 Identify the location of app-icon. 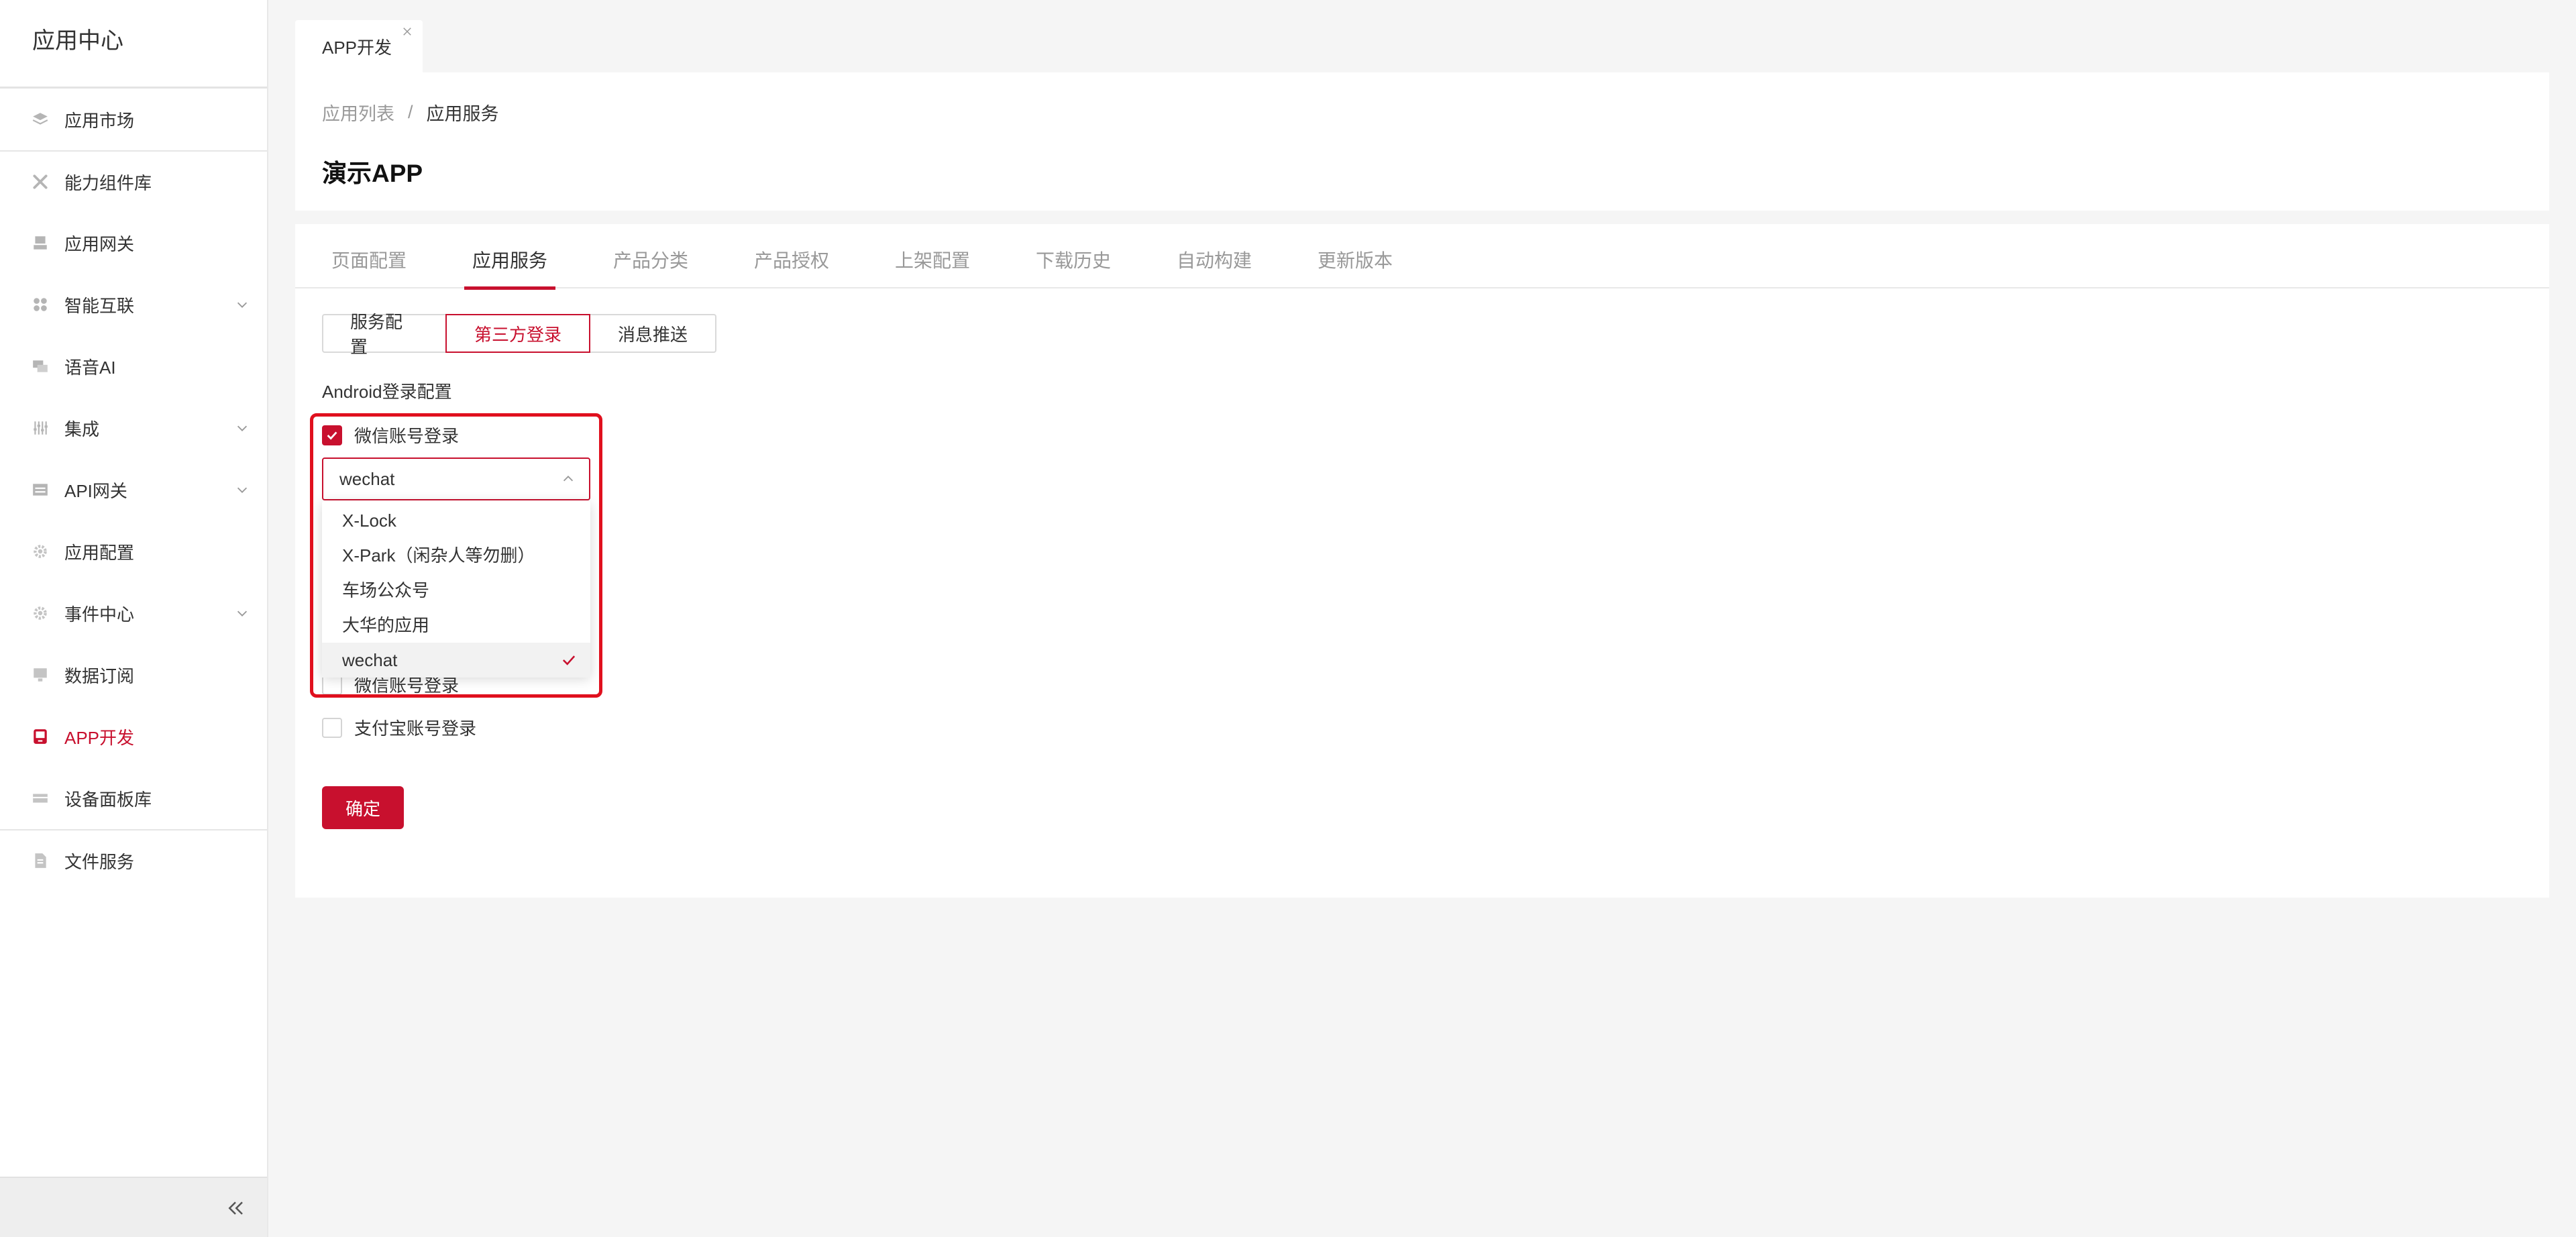
(40, 736).